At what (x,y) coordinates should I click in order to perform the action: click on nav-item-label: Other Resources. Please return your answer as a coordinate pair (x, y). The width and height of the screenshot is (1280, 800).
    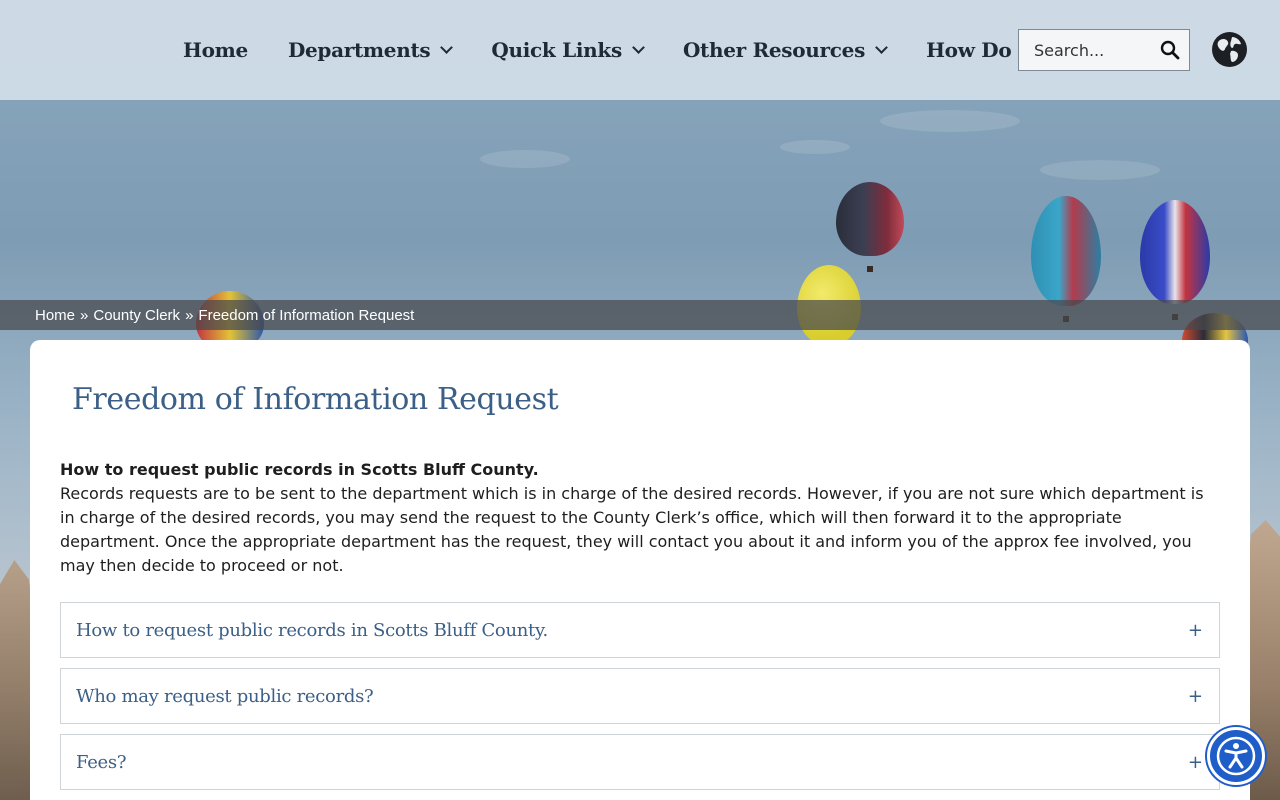
    Looking at the image, I should click on (774, 50).